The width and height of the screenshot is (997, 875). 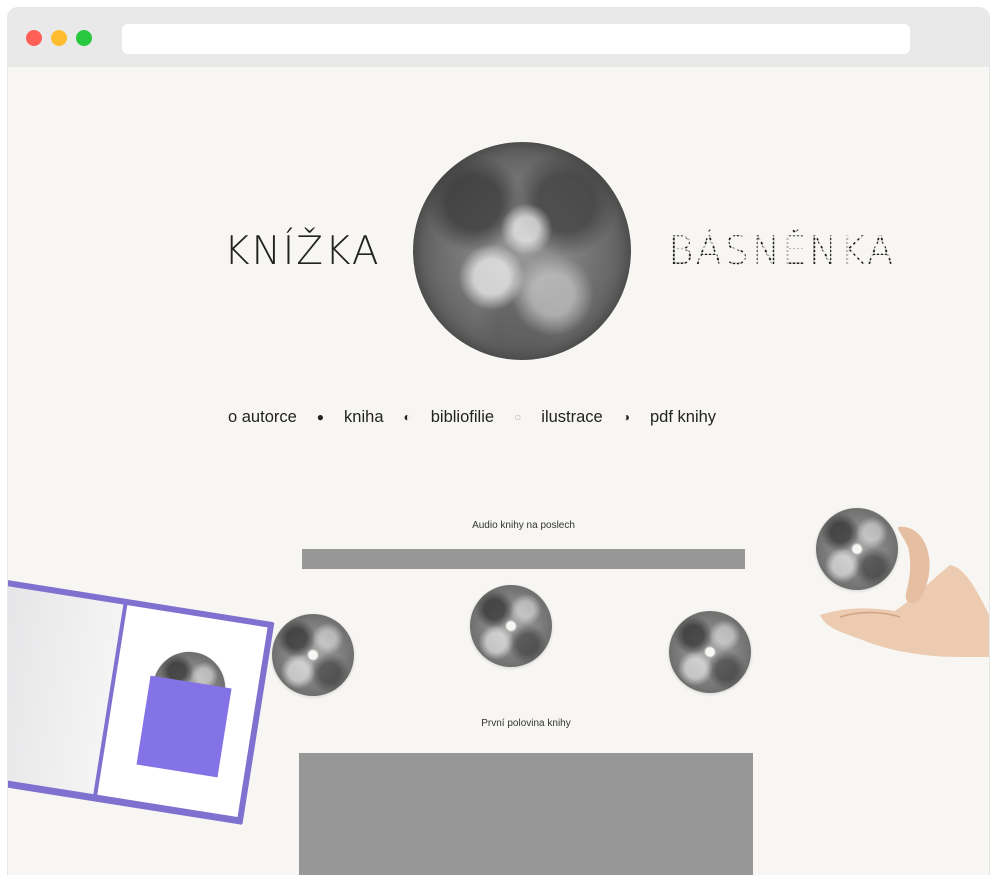 I want to click on video-player, so click(x=526, y=814).